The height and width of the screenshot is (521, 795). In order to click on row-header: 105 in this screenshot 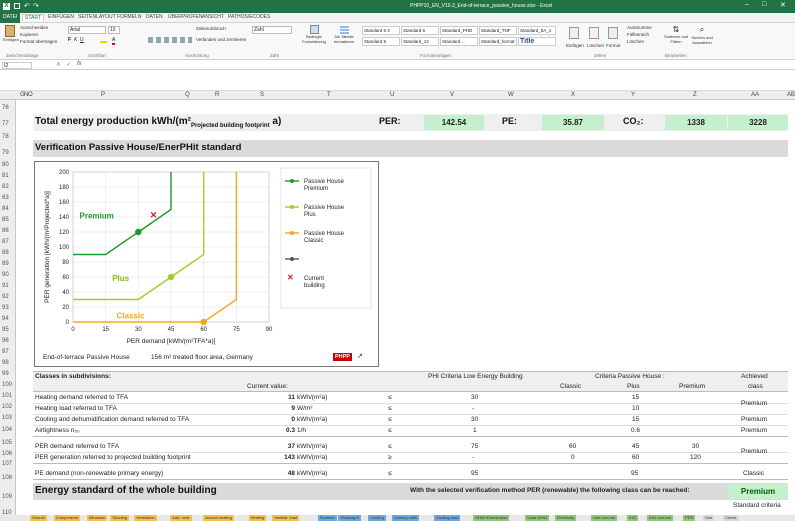, I will do `click(8, 443)`.